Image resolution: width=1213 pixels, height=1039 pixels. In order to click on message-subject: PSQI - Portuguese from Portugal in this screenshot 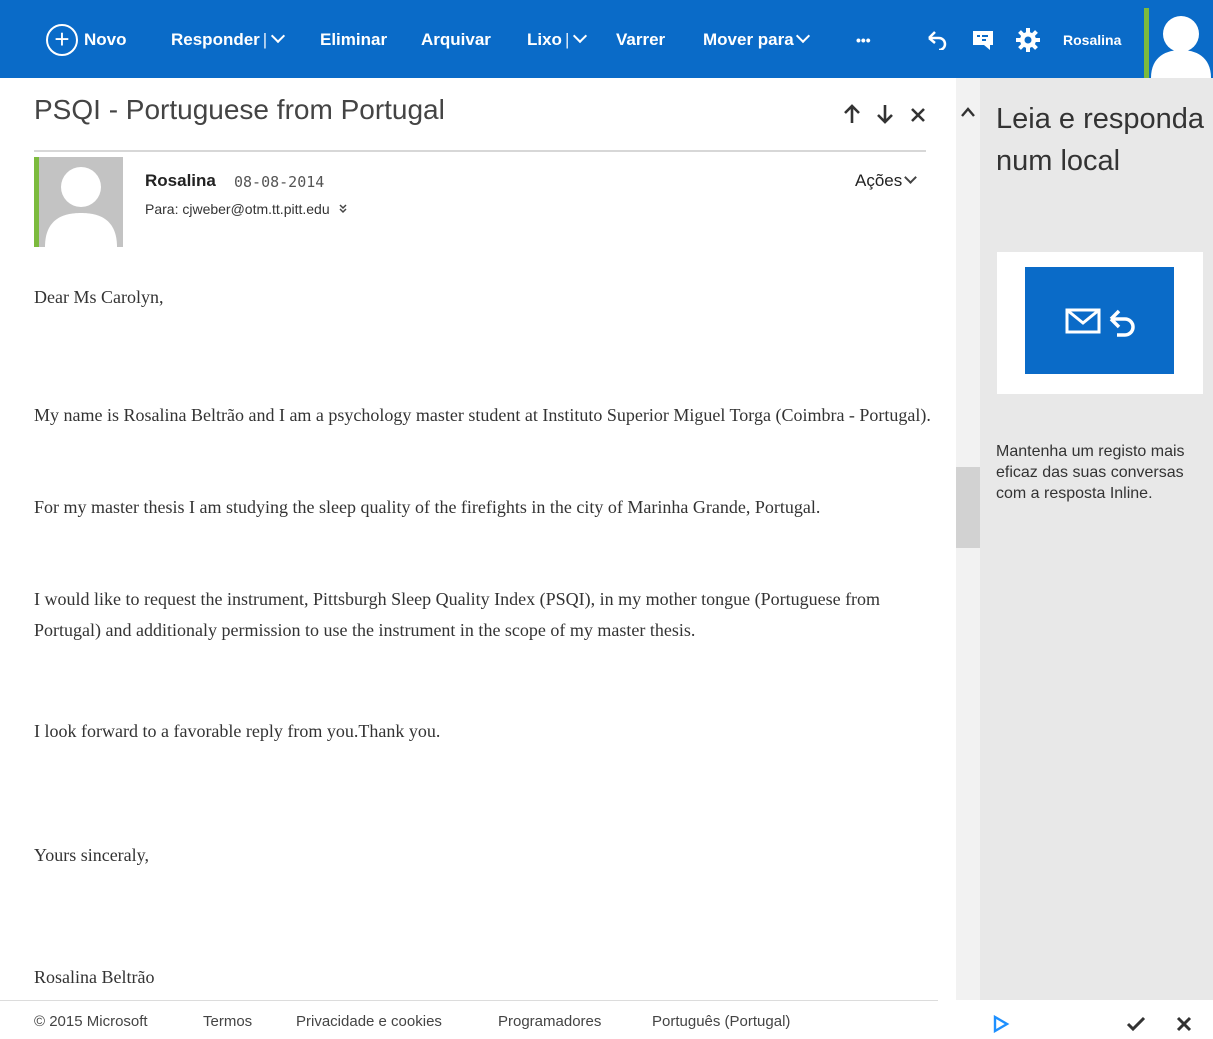, I will do `click(239, 109)`.